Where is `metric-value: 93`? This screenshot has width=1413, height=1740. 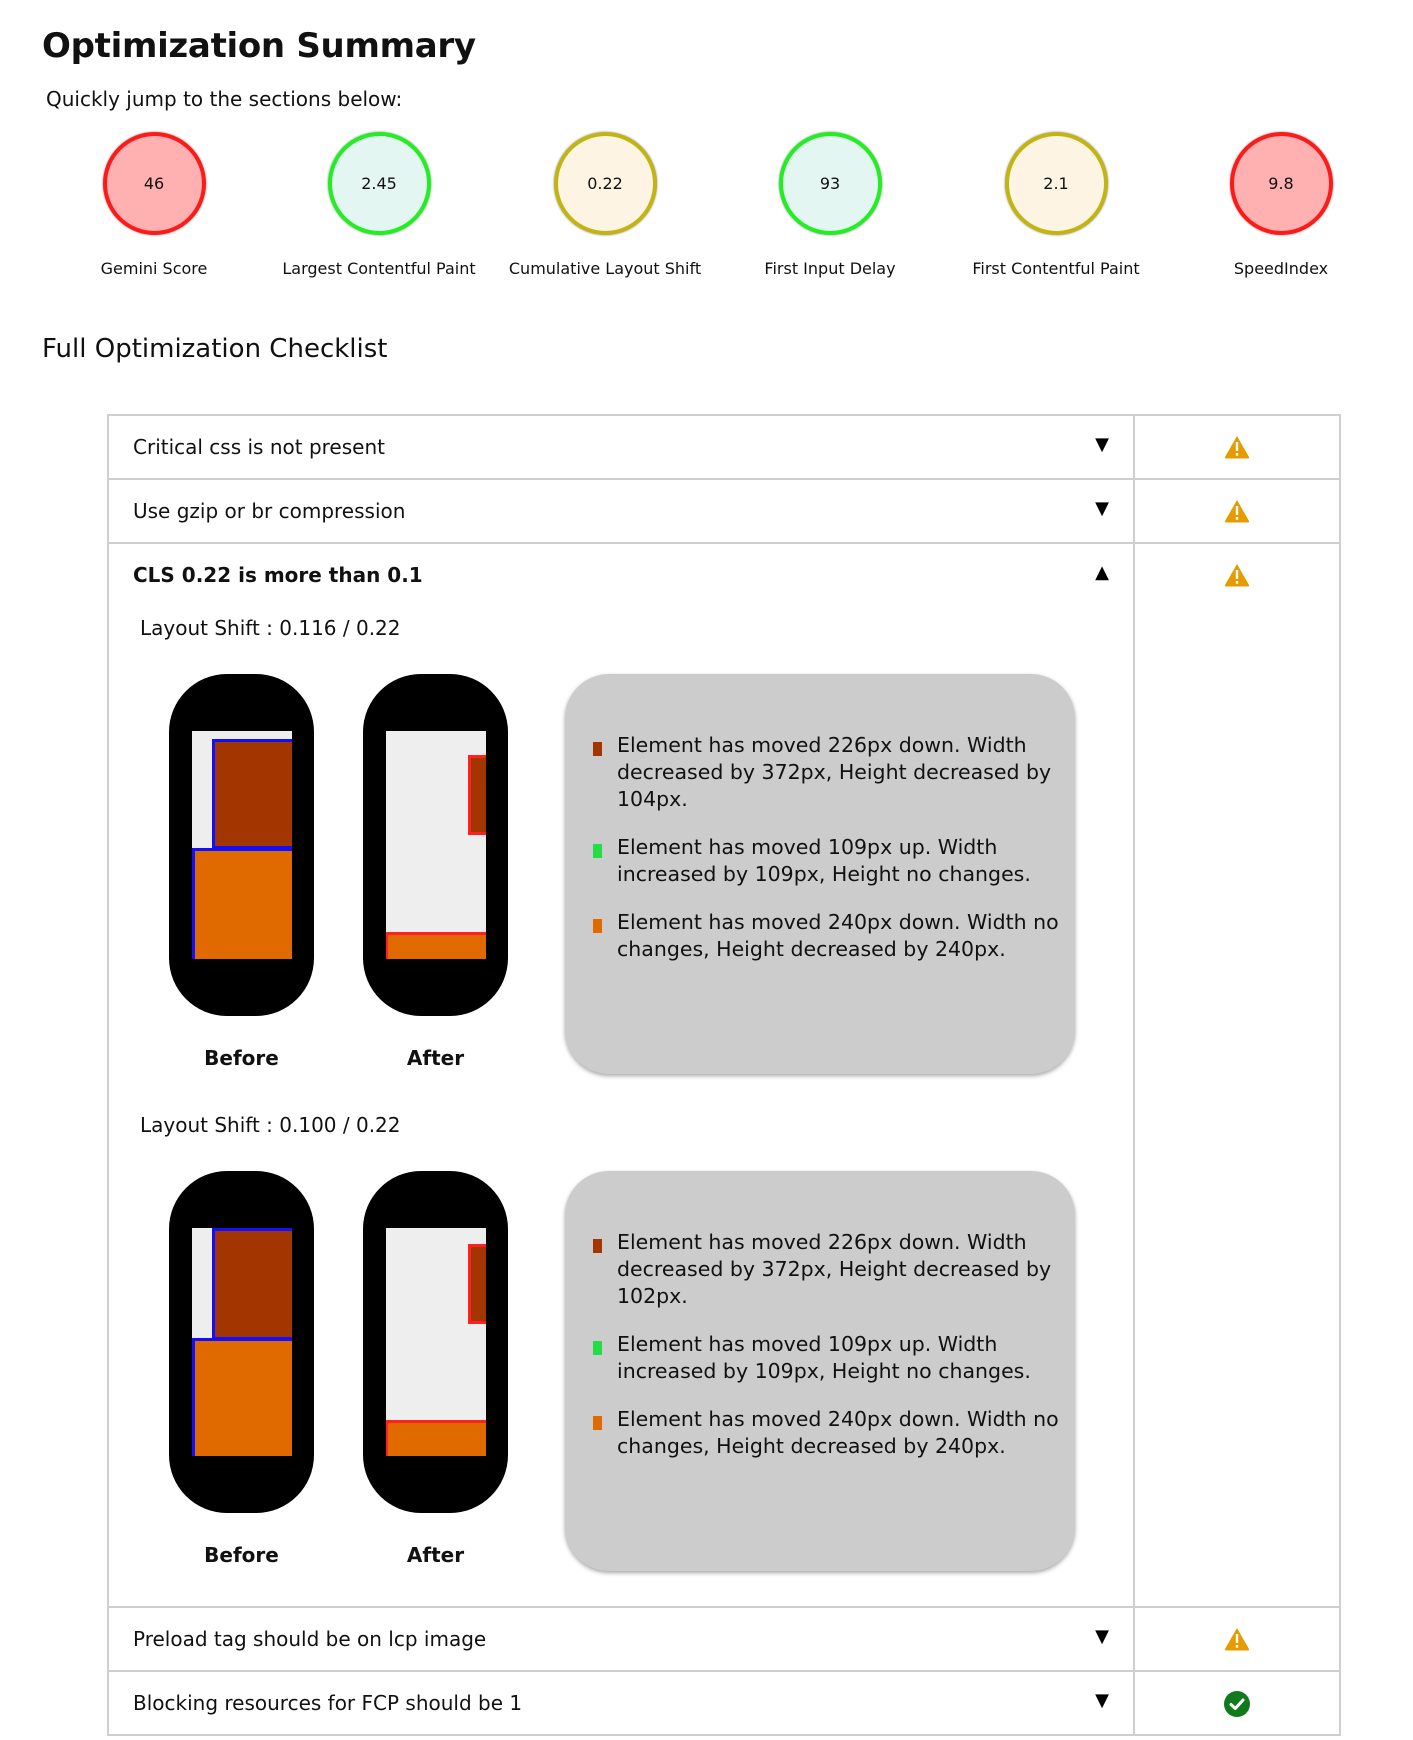 metric-value: 93 is located at coordinates (830, 183).